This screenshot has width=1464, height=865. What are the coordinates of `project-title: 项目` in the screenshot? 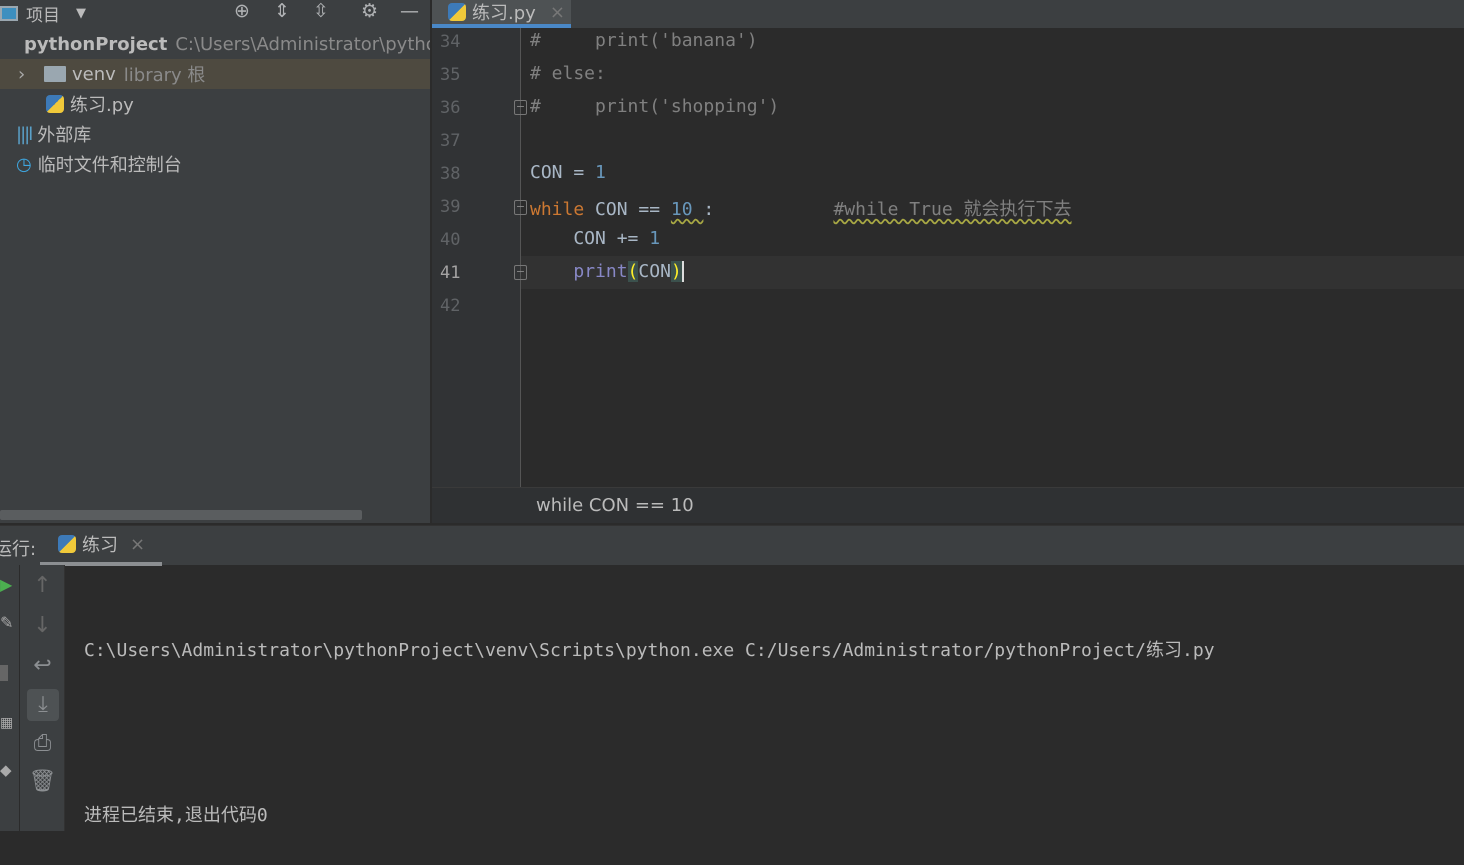 It's located at (43, 13).